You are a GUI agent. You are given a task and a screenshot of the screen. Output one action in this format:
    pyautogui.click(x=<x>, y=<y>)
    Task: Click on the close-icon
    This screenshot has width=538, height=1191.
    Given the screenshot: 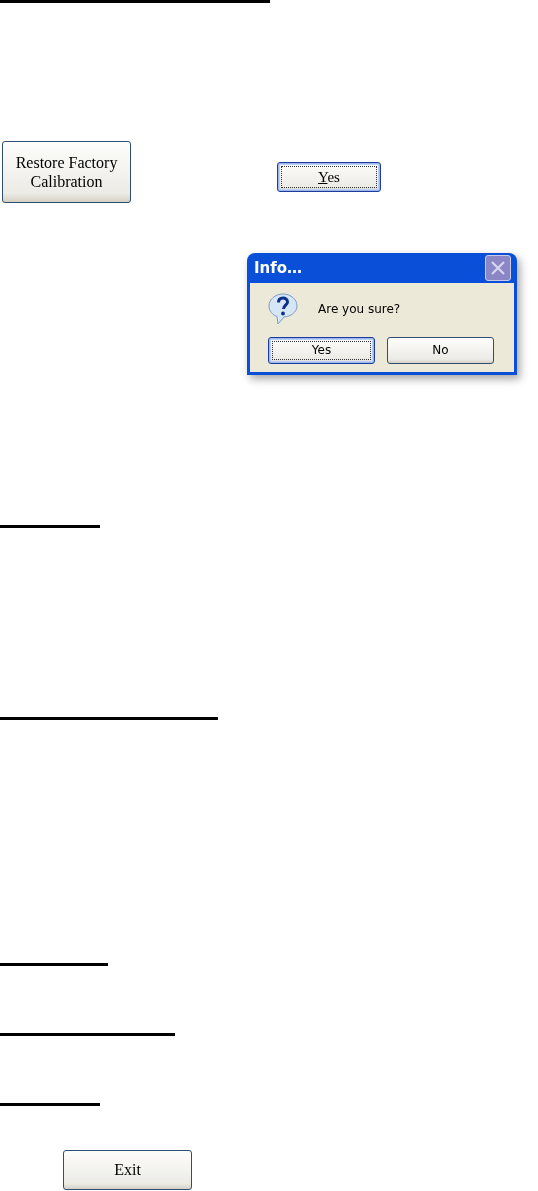 What is the action you would take?
    pyautogui.click(x=498, y=268)
    